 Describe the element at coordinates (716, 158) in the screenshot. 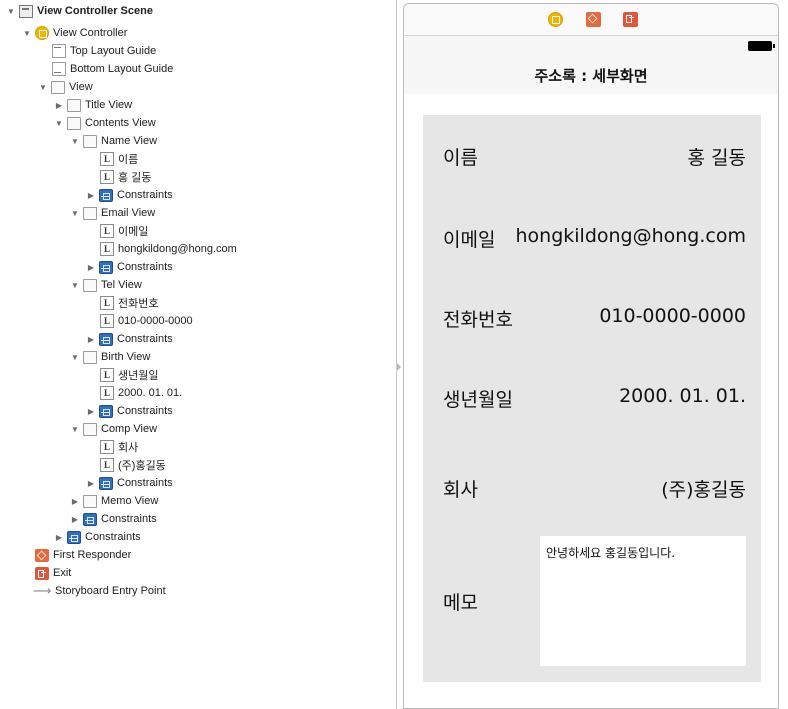

I see `name-value: 홍 길동` at that location.